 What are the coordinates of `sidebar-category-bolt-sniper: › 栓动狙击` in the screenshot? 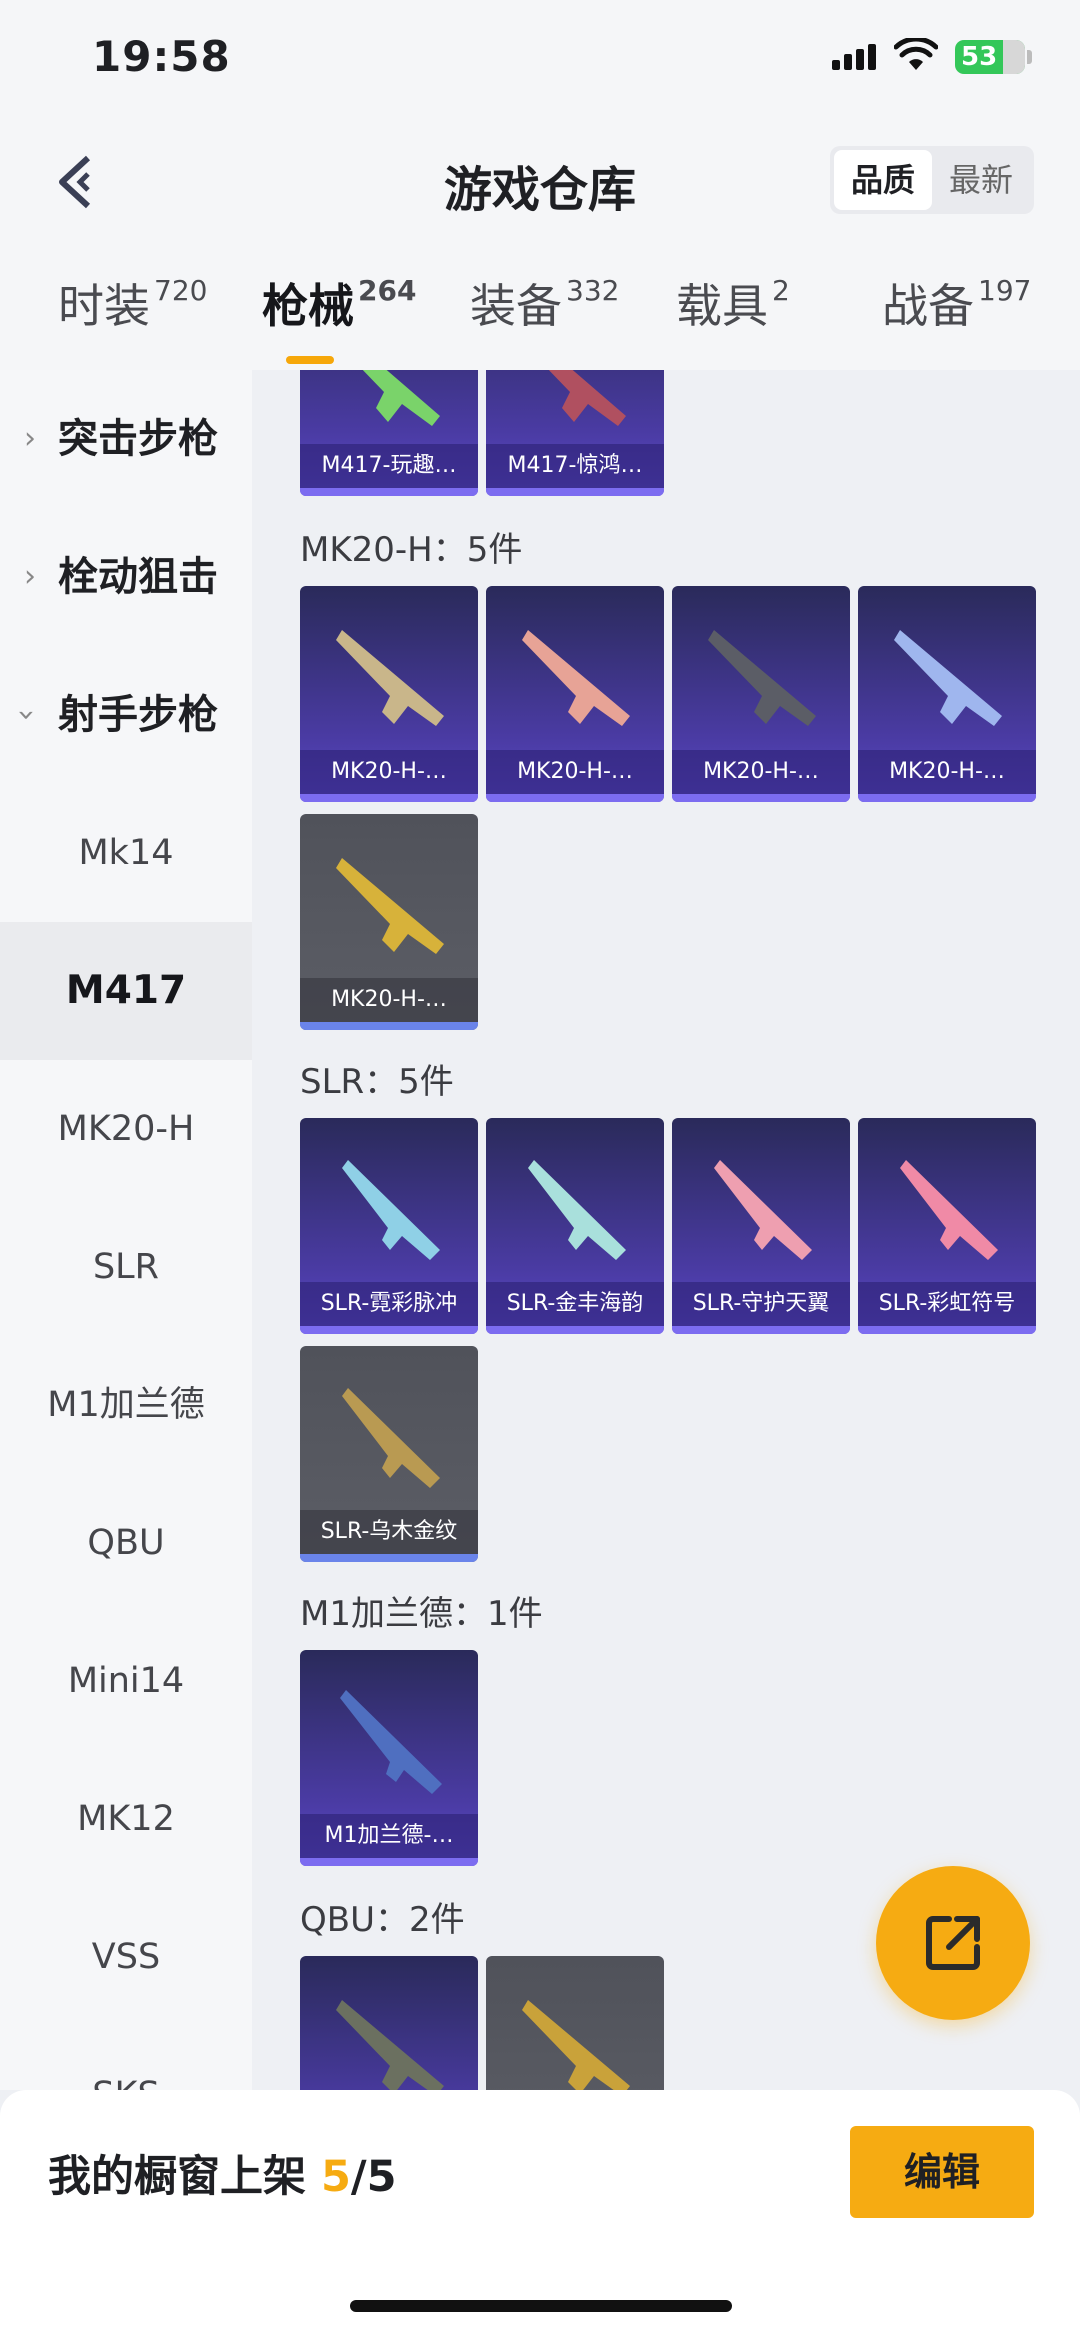 It's located at (126, 577).